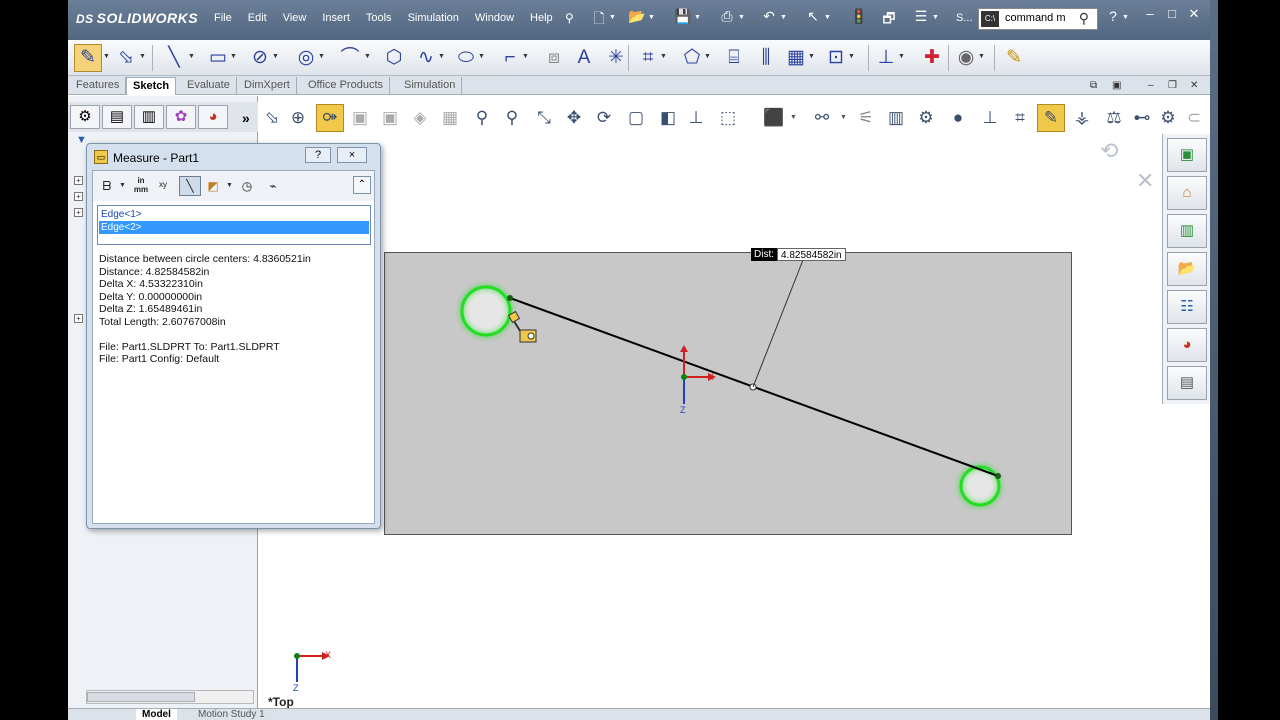 The width and height of the screenshot is (1280, 720). Describe the element at coordinates (510, 58) in the screenshot. I see `fillet-tool-icon: ⌐` at that location.